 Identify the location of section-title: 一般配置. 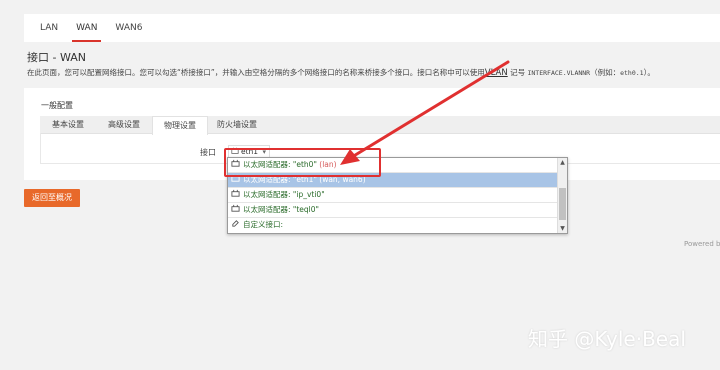
(57, 105).